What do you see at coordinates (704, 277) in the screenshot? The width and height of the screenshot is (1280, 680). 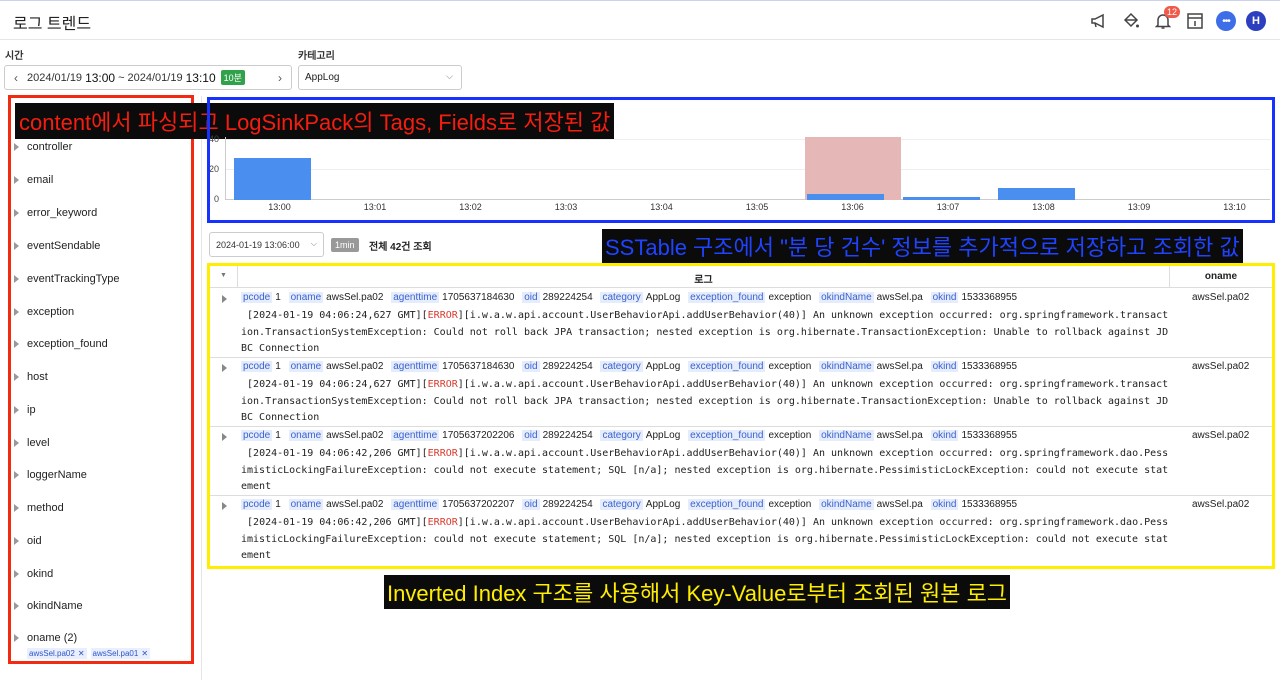 I see `column-header-log: 로그` at bounding box center [704, 277].